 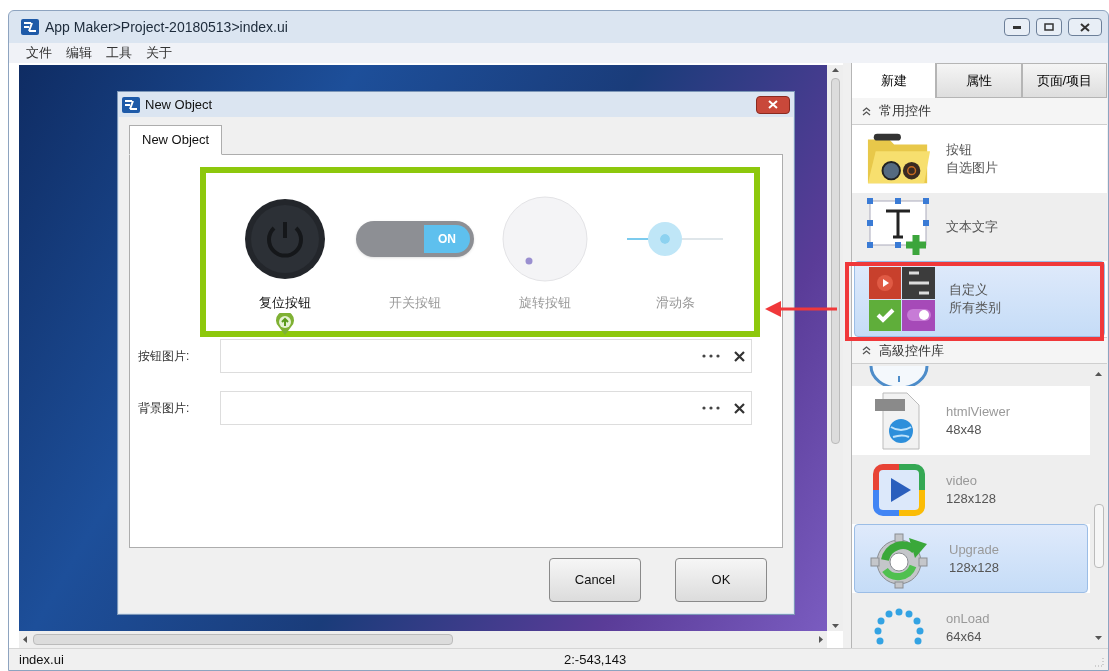 What do you see at coordinates (975, 308) in the screenshot?
I see `item-label: 所有类别` at bounding box center [975, 308].